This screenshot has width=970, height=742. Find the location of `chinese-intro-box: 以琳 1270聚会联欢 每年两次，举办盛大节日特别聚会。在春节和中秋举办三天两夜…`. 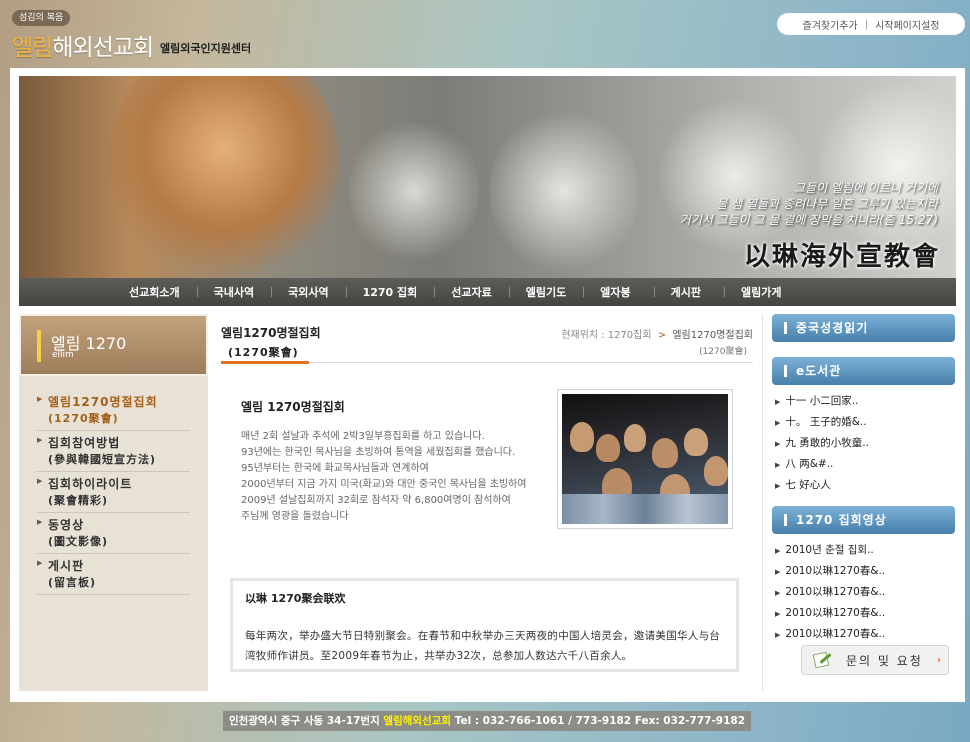

chinese-intro-box: 以琳 1270聚会联欢 每年两次，举办盛大节日特别聚会。在春节和中秋举办三天两夜… is located at coordinates (484, 625).